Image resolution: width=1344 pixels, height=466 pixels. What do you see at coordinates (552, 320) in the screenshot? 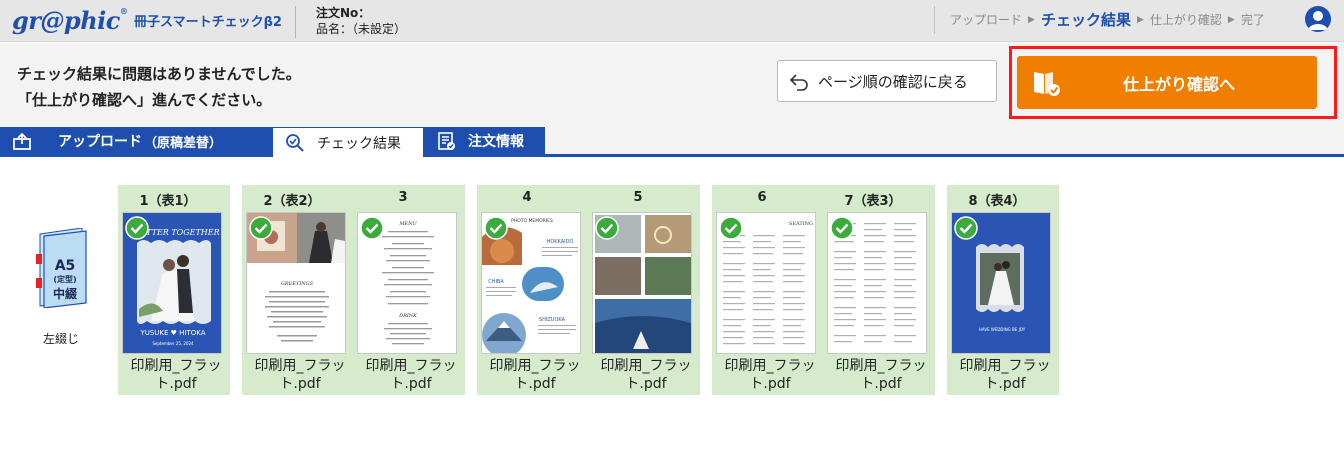
I see `svg-text: SHIZUOKA` at bounding box center [552, 320].